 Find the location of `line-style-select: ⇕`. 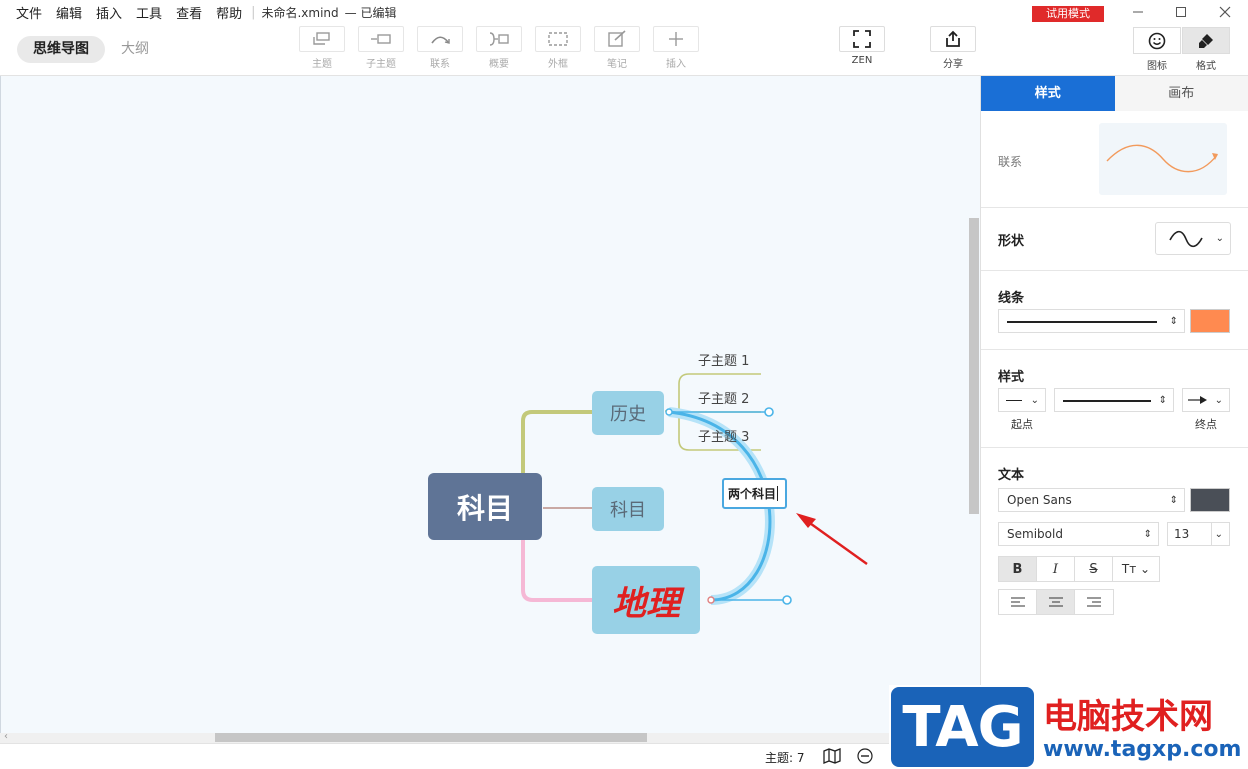

line-style-select: ⇕ is located at coordinates (1114, 400).